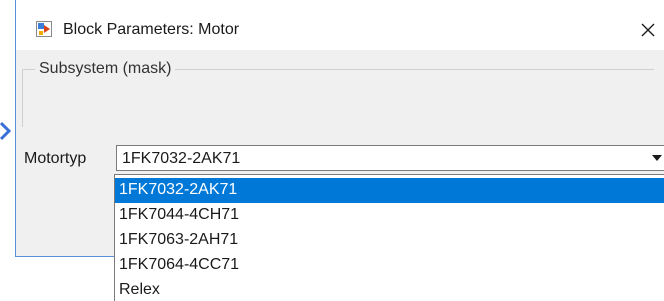 This screenshot has width=664, height=301. I want to click on close-button, so click(648, 30).